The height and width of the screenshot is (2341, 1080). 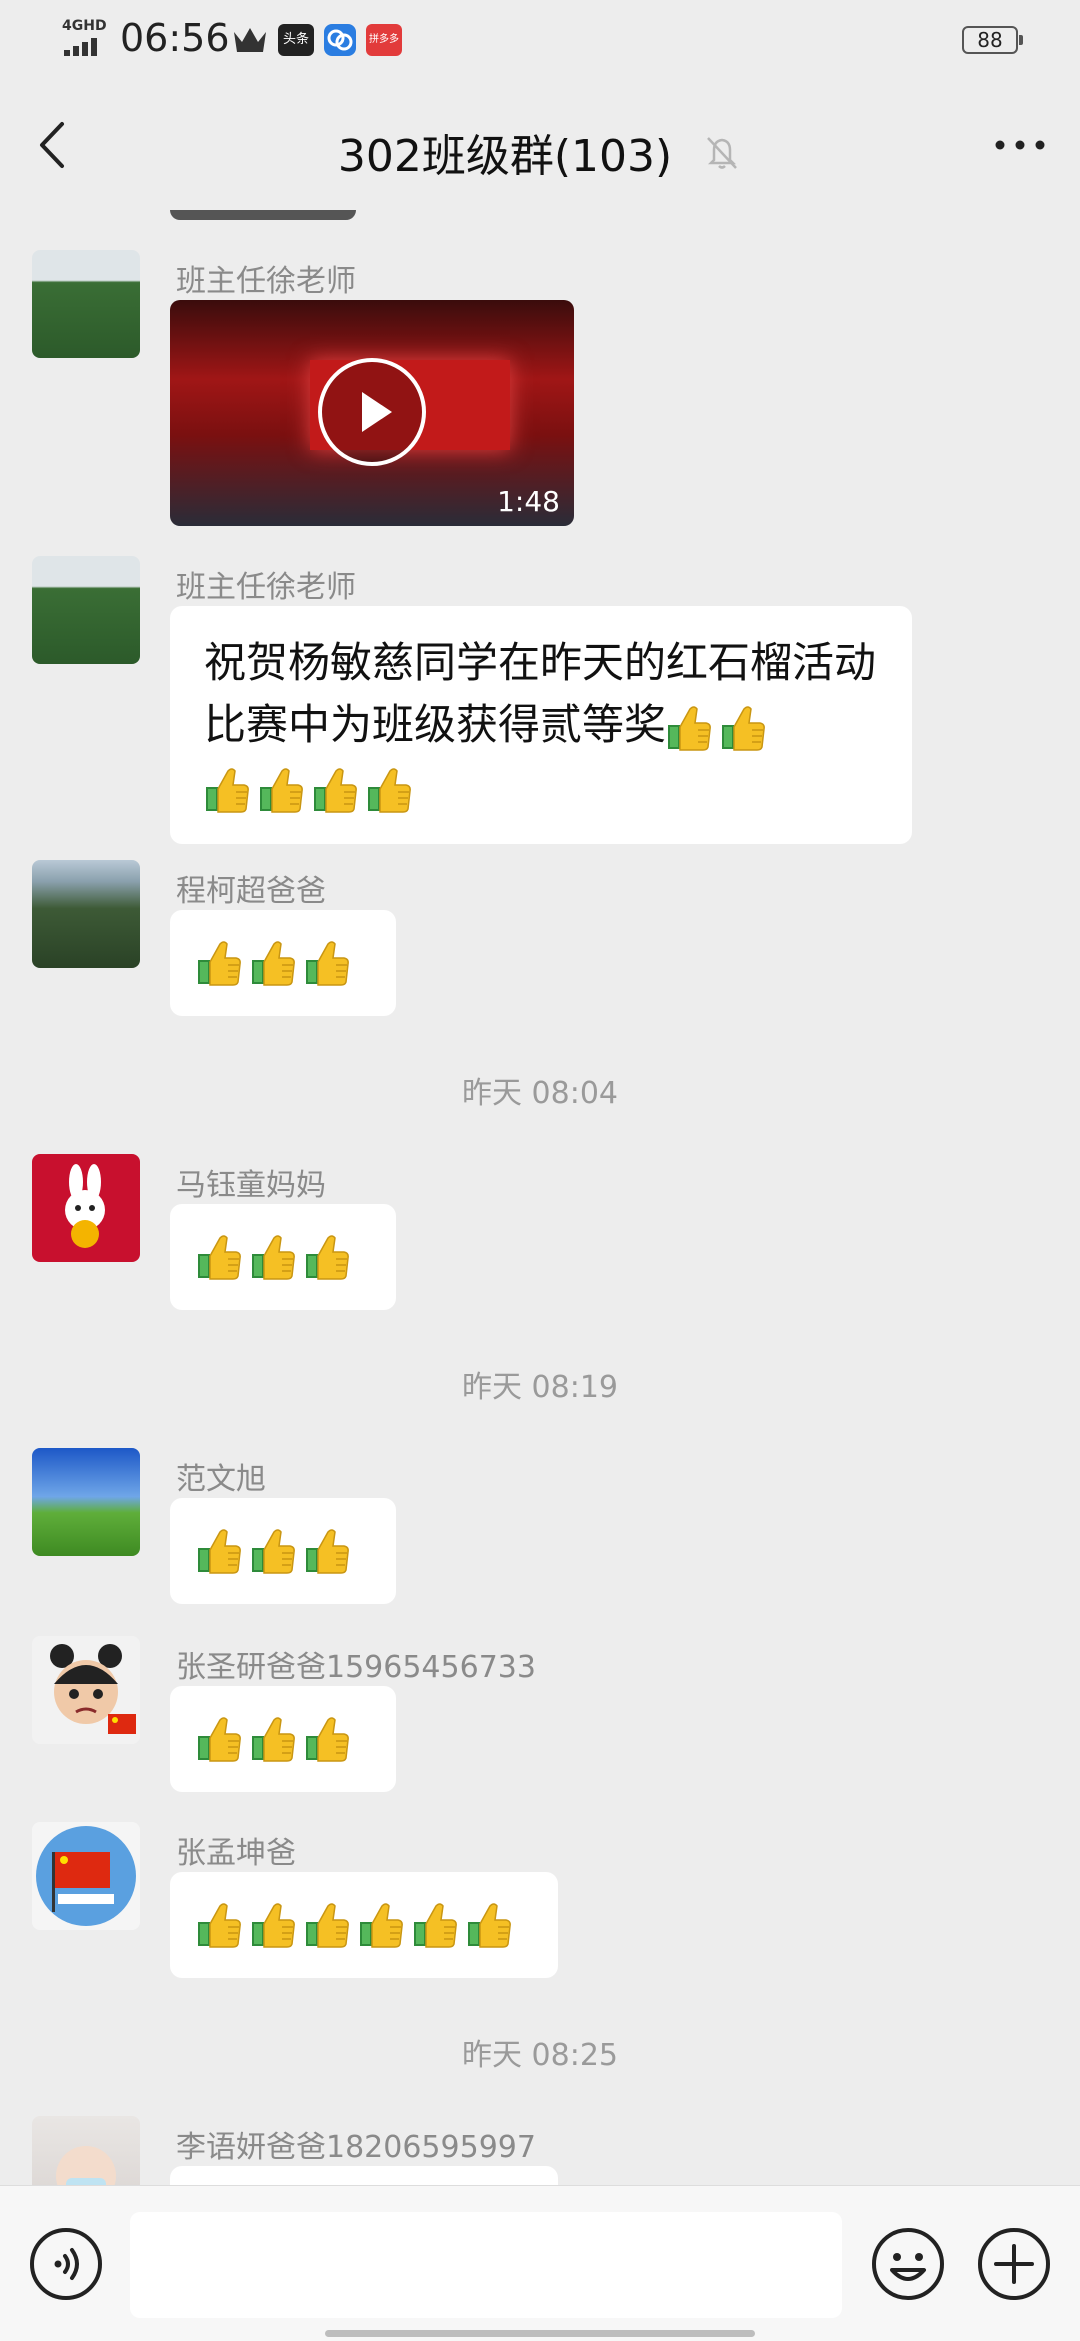 I want to click on signal-icon: 4GHD, so click(x=86, y=38).